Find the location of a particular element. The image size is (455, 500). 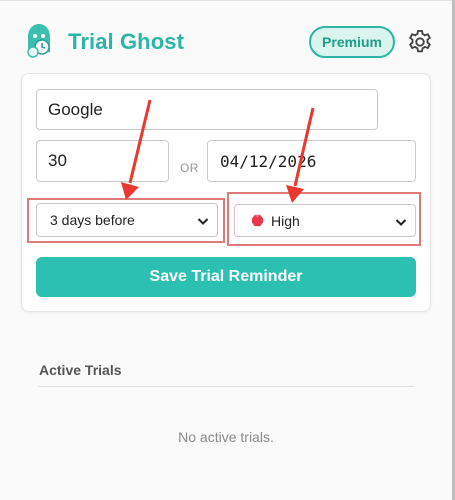

trial-days-input: 30 is located at coordinates (102, 161).